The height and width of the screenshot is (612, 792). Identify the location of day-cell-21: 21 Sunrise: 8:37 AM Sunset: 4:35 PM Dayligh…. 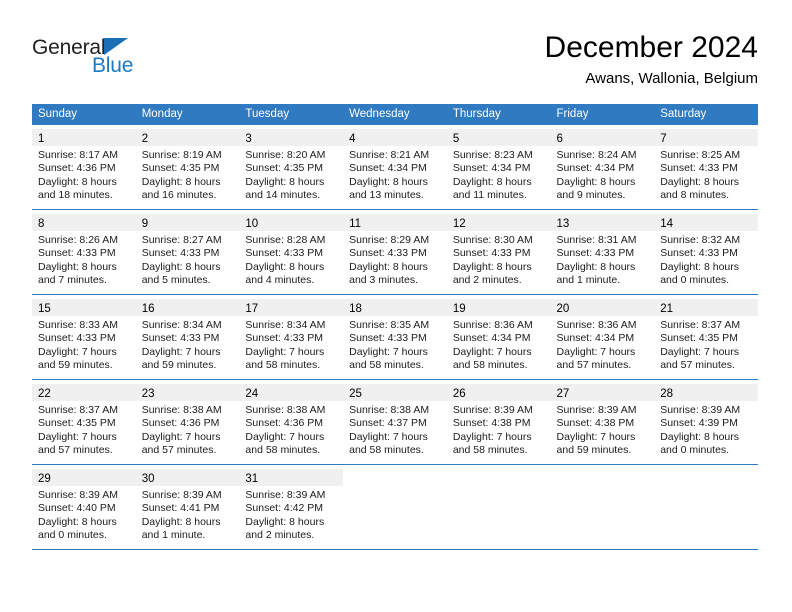
(706, 338).